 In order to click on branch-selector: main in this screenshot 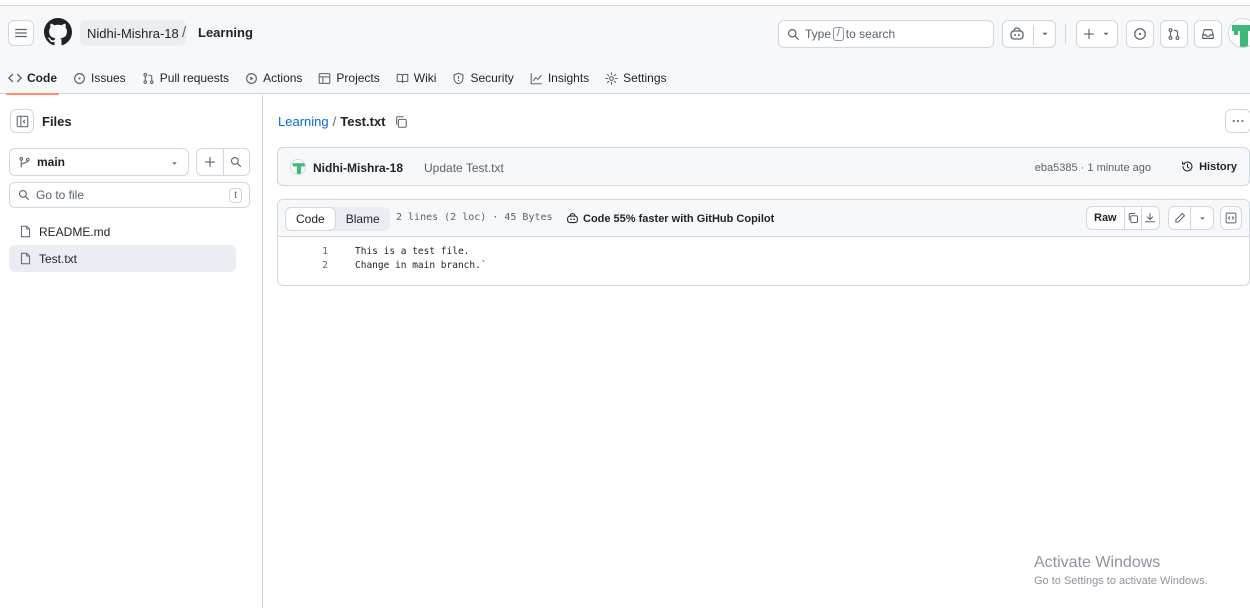, I will do `click(99, 162)`.